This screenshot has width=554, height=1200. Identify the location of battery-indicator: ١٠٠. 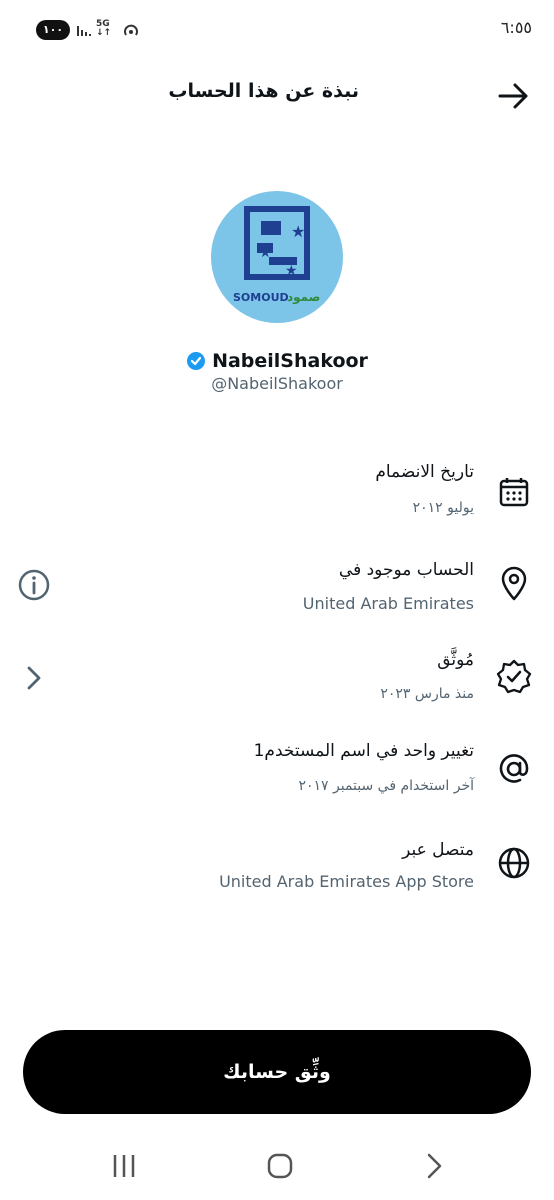
(53, 30).